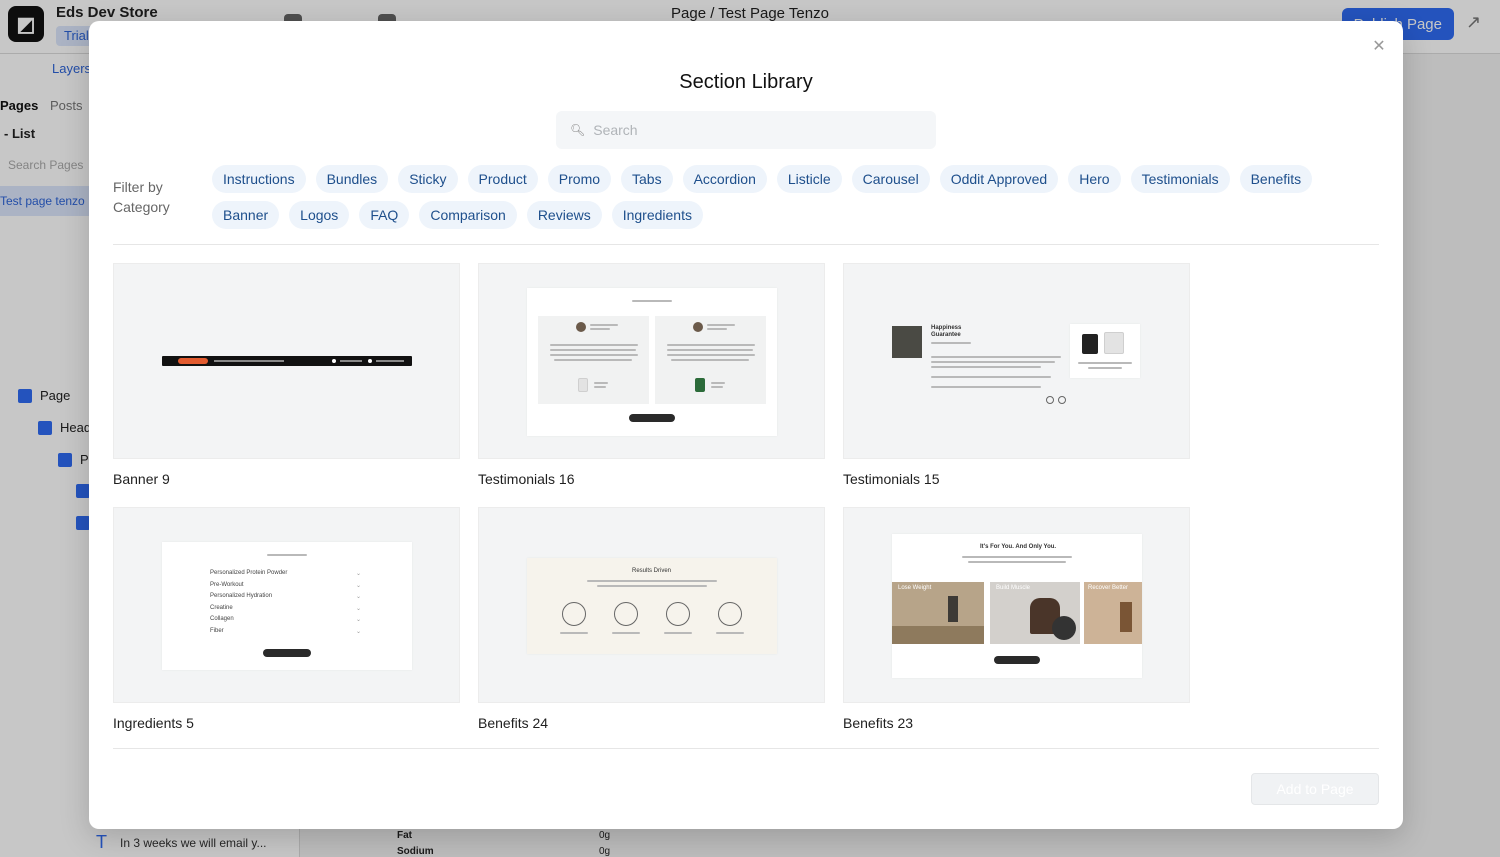 This screenshot has height=857, width=1500. Describe the element at coordinates (890, 179) in the screenshot. I see `category-chip: Carousel` at that location.